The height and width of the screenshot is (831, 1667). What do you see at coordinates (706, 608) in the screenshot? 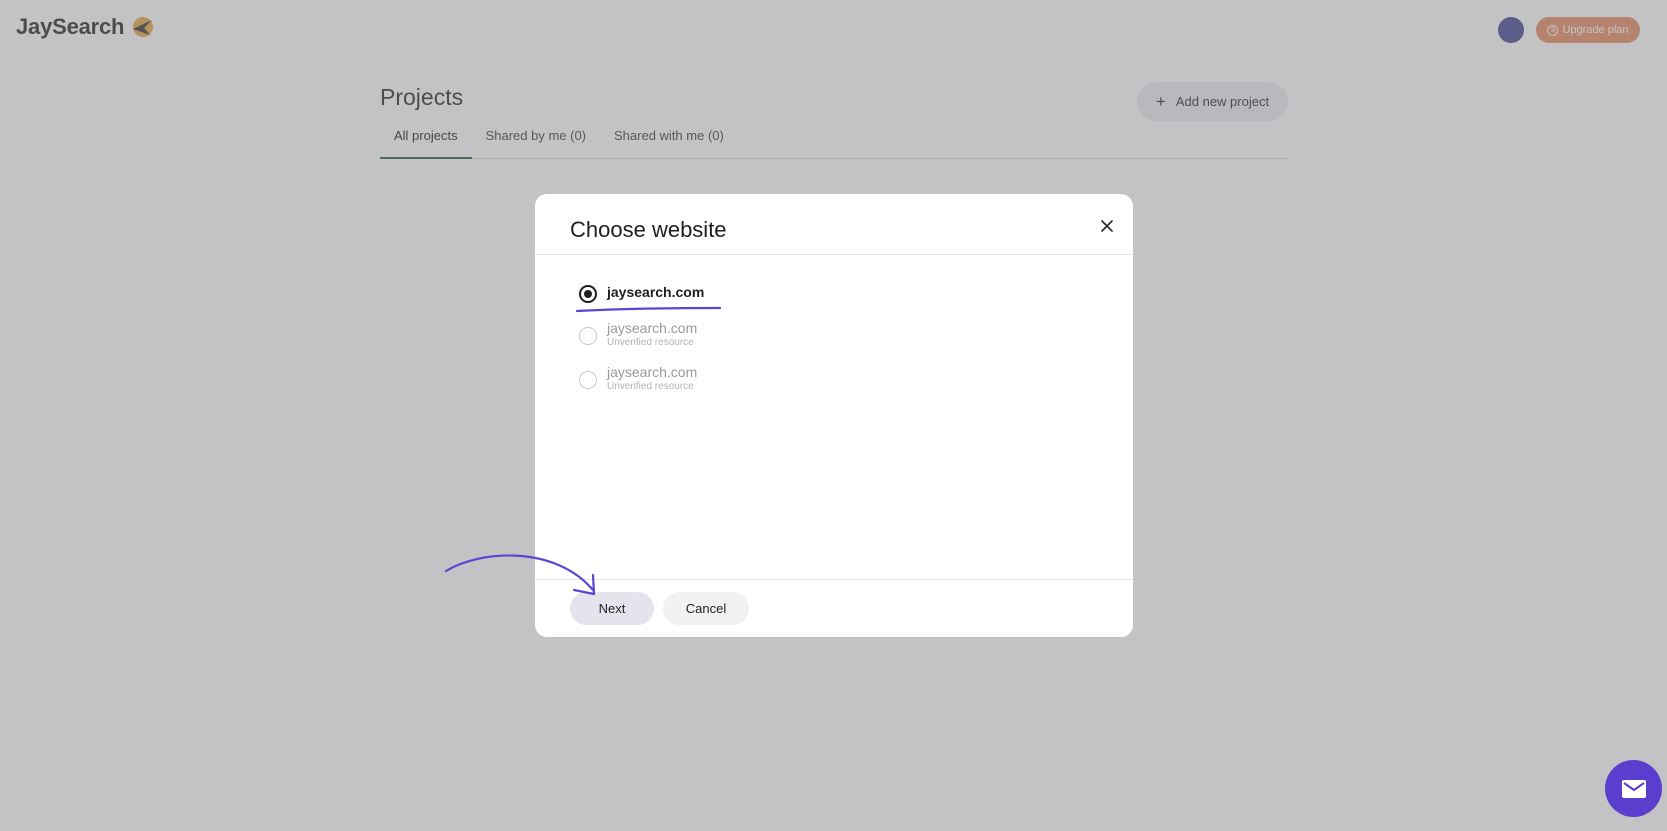
I see `cancel-button: Cancel` at bounding box center [706, 608].